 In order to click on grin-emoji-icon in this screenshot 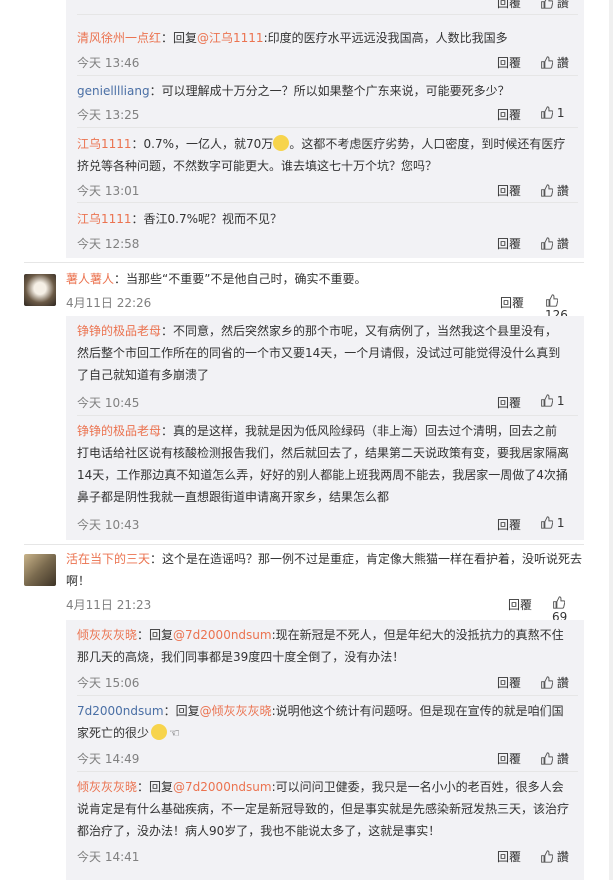, I will do `click(281, 143)`.